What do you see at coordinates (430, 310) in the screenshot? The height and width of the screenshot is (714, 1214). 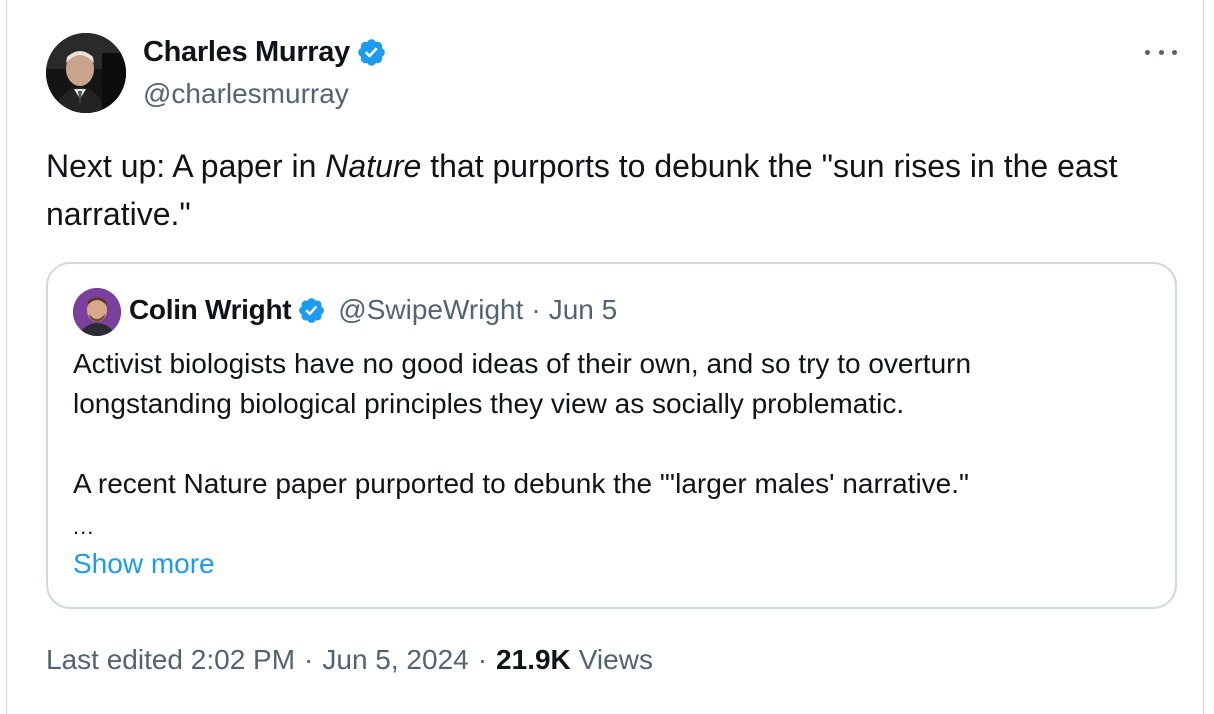 I see `quoted-author-handle: @SwipeWright` at bounding box center [430, 310].